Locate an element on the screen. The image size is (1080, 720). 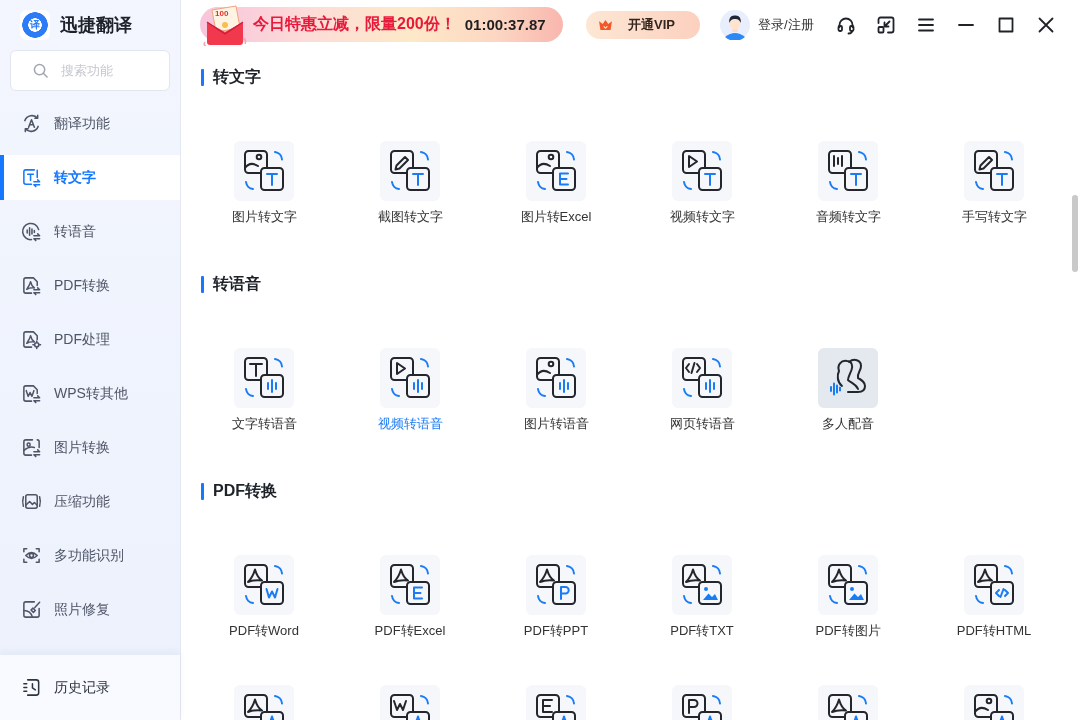
sidebar-item: 翻译功能 is located at coordinates (90, 123).